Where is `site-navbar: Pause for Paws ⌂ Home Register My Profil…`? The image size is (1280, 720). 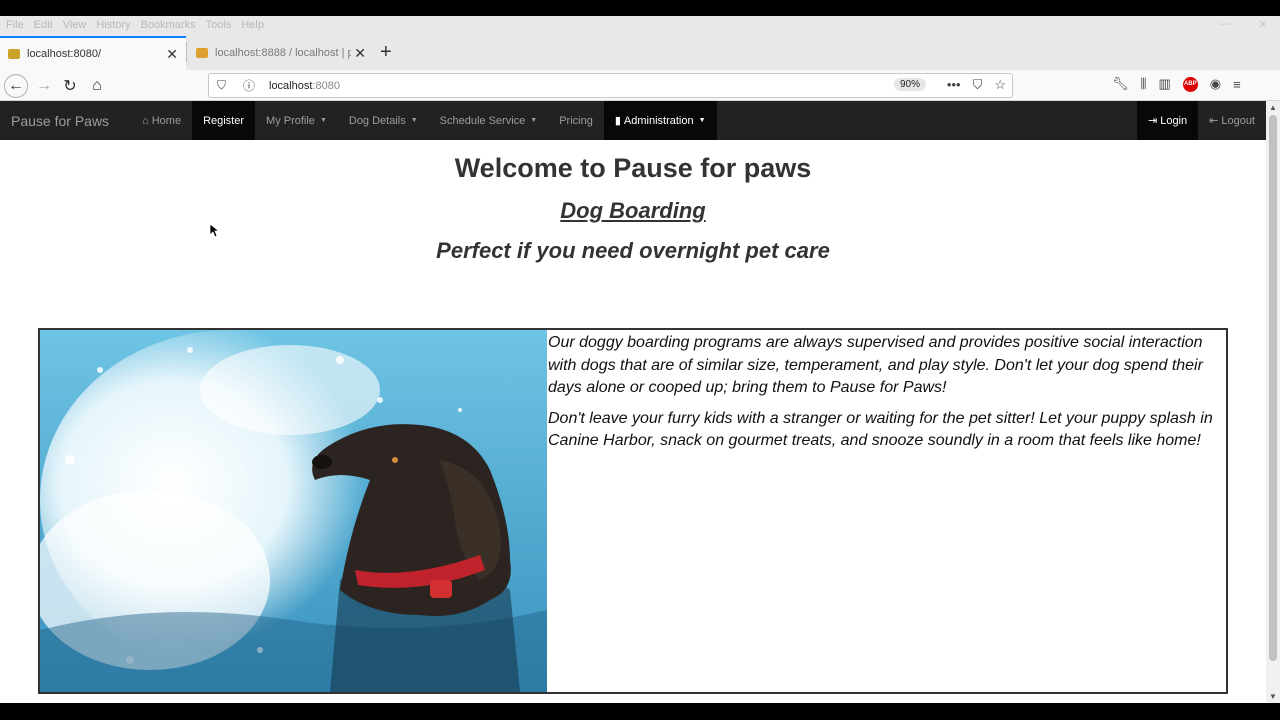
site-navbar: Pause for Paws ⌂ Home Register My Profil… is located at coordinates (633, 120).